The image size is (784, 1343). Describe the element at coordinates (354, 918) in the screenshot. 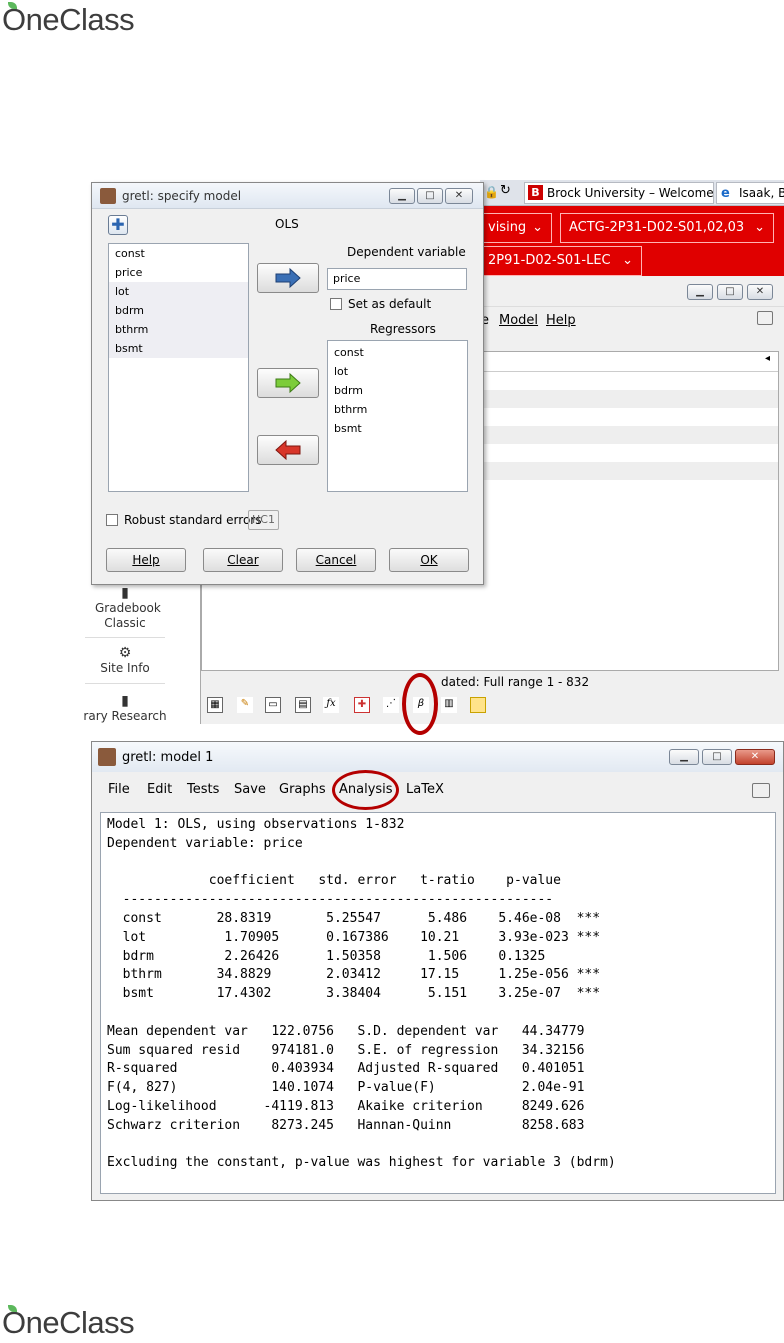

I see `output-line: const 28.8319 5.25547 5.486 5.46e-08 ***` at that location.